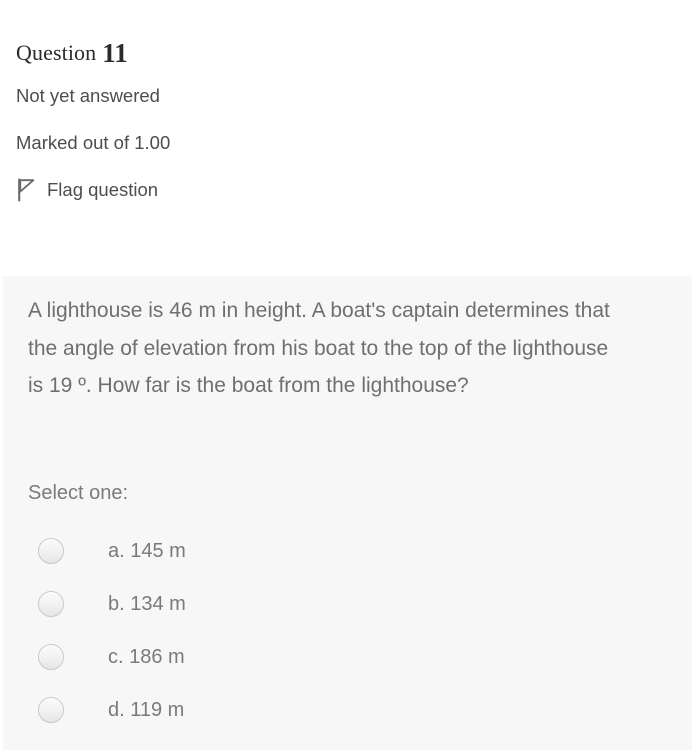  What do you see at coordinates (56, 52) in the screenshot?
I see `question-label: Question` at bounding box center [56, 52].